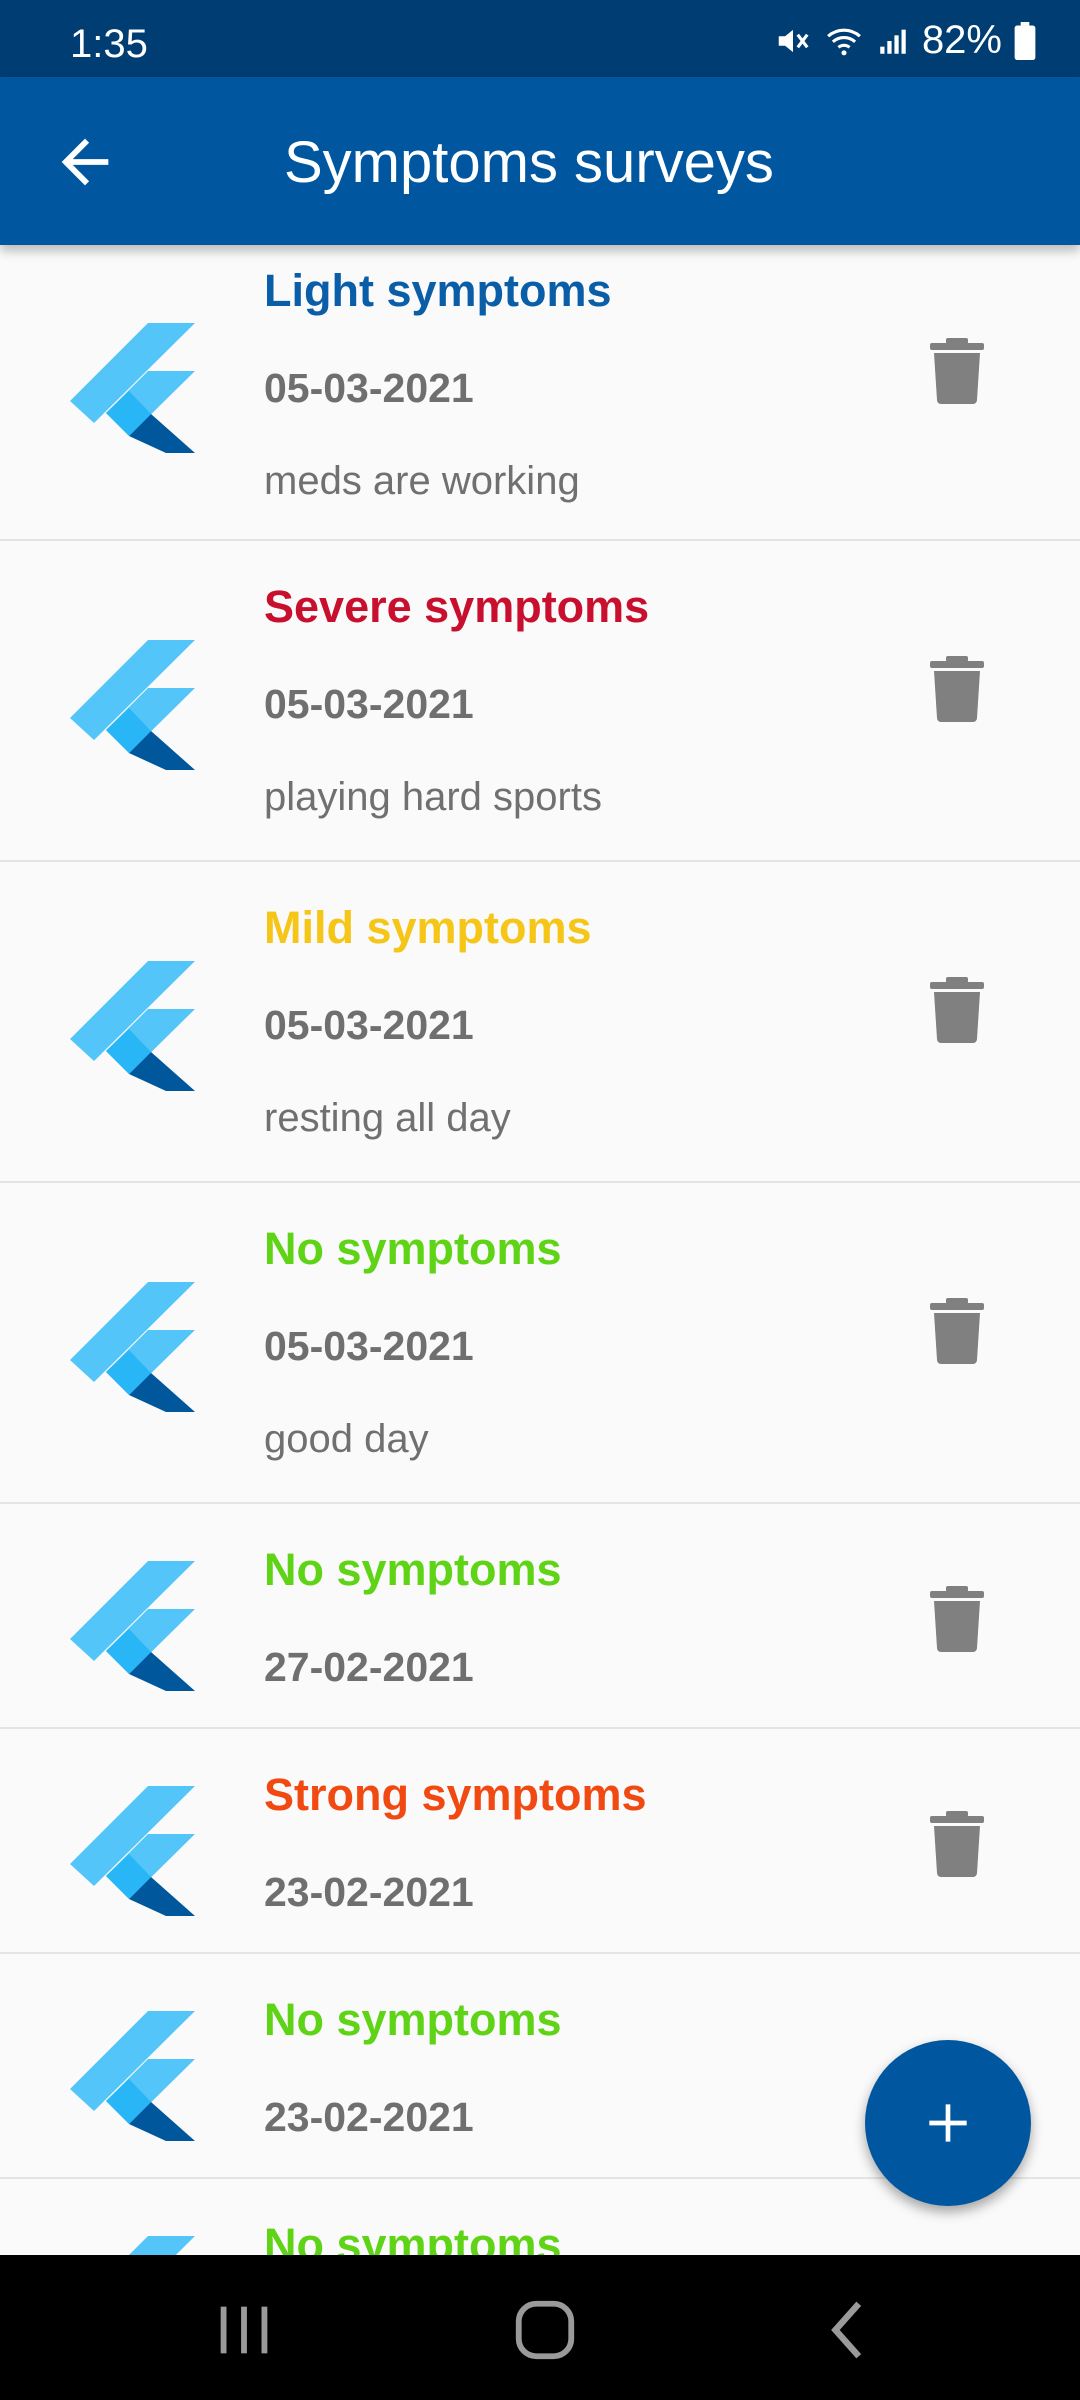 The image size is (1080, 2400). What do you see at coordinates (844, 41) in the screenshot?
I see `wifi-icon` at bounding box center [844, 41].